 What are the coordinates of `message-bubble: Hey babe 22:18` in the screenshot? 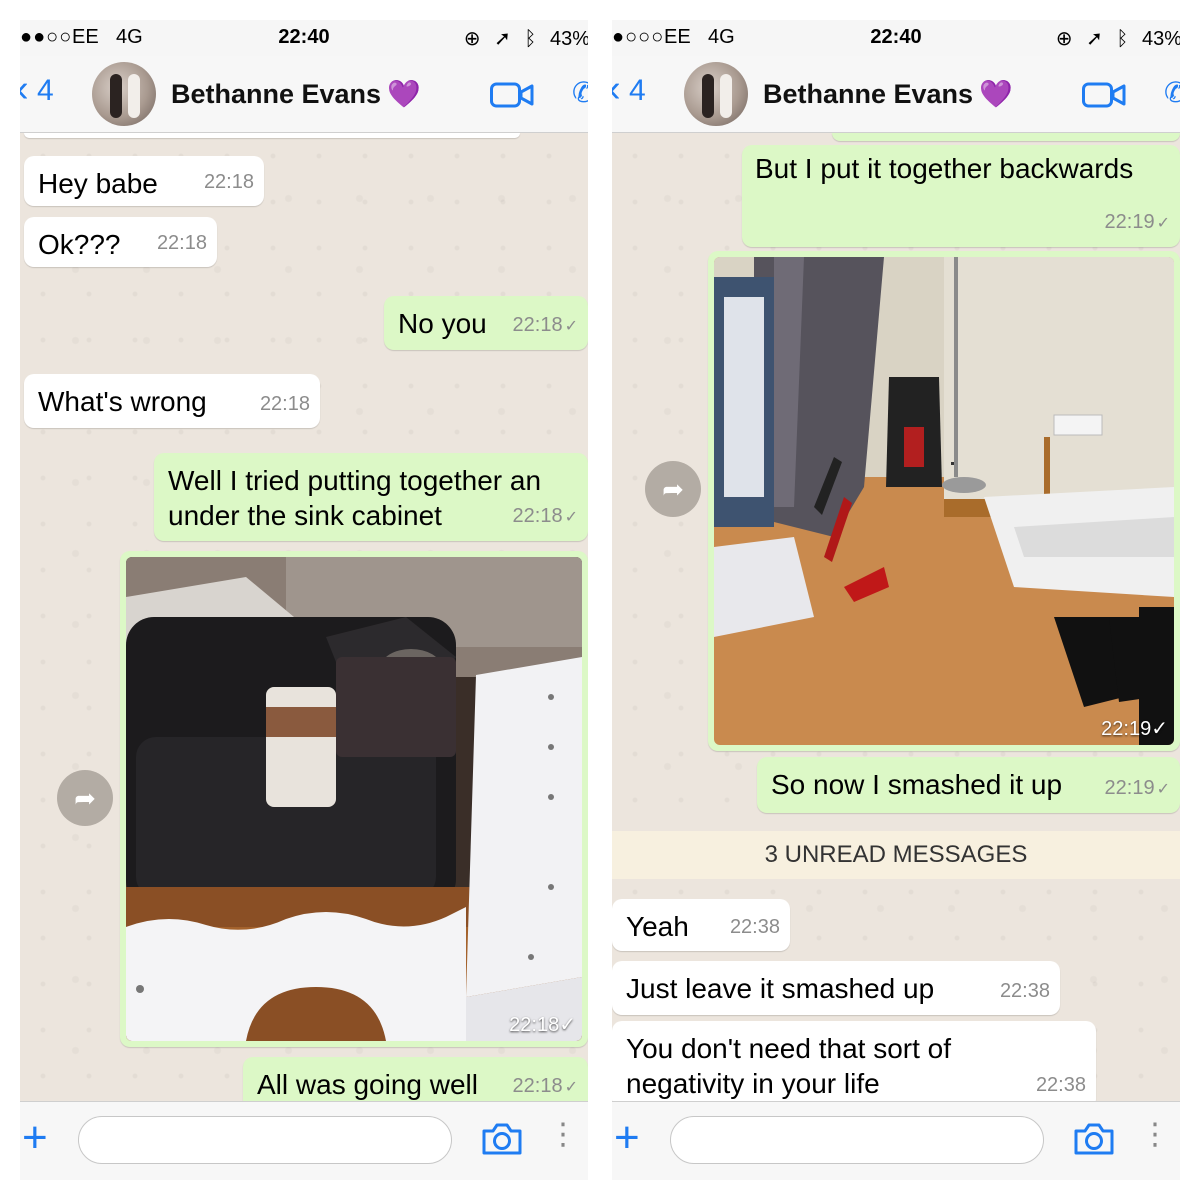 It's located at (144, 181).